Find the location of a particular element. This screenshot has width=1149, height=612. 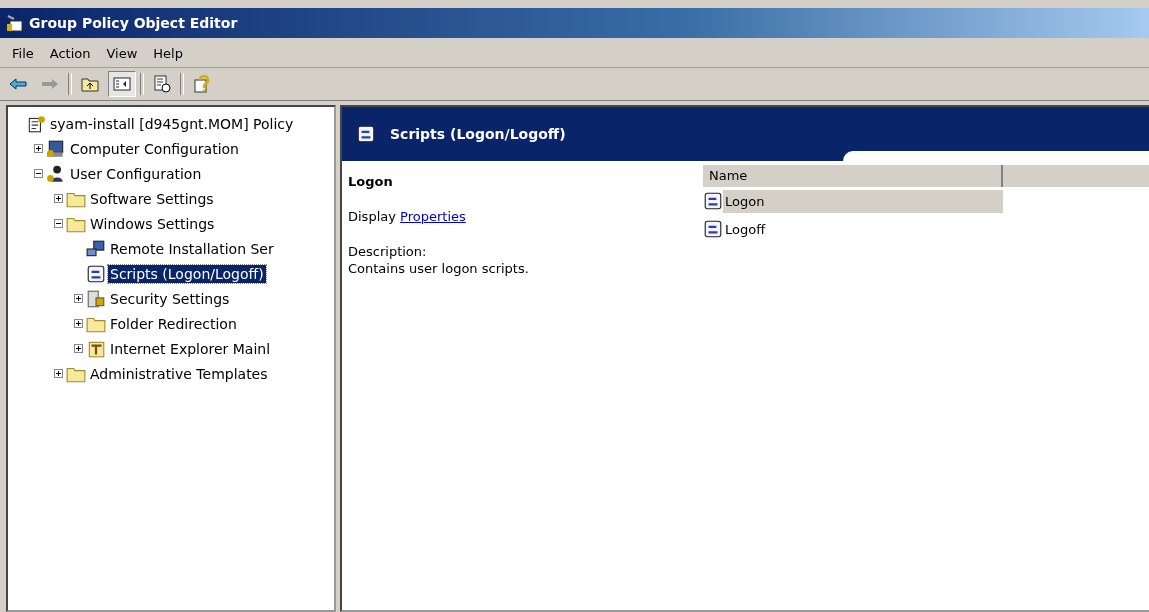

tree-item: Internet Explorer Mainl is located at coordinates (190, 348).